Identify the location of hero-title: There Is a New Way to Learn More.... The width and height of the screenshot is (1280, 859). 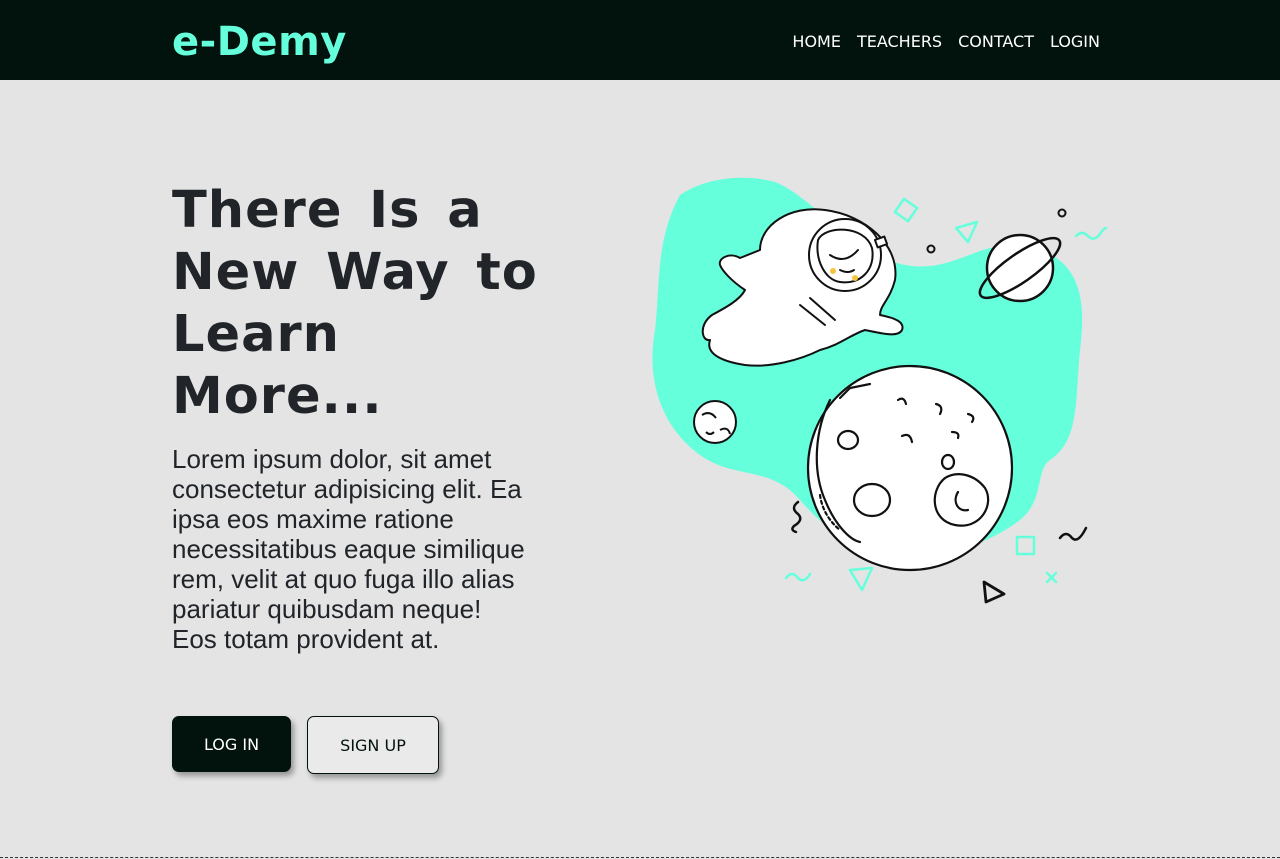
(355, 303).